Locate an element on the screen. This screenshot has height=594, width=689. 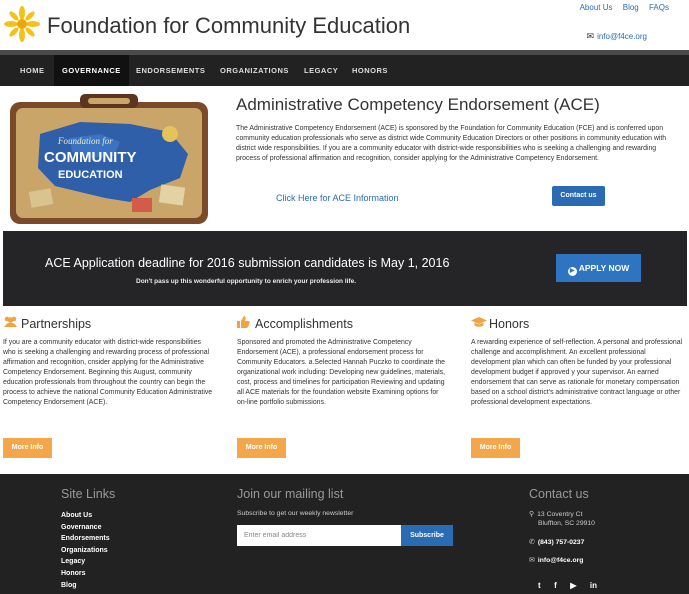
partnerships-header: Partnerships is located at coordinates (108, 325).